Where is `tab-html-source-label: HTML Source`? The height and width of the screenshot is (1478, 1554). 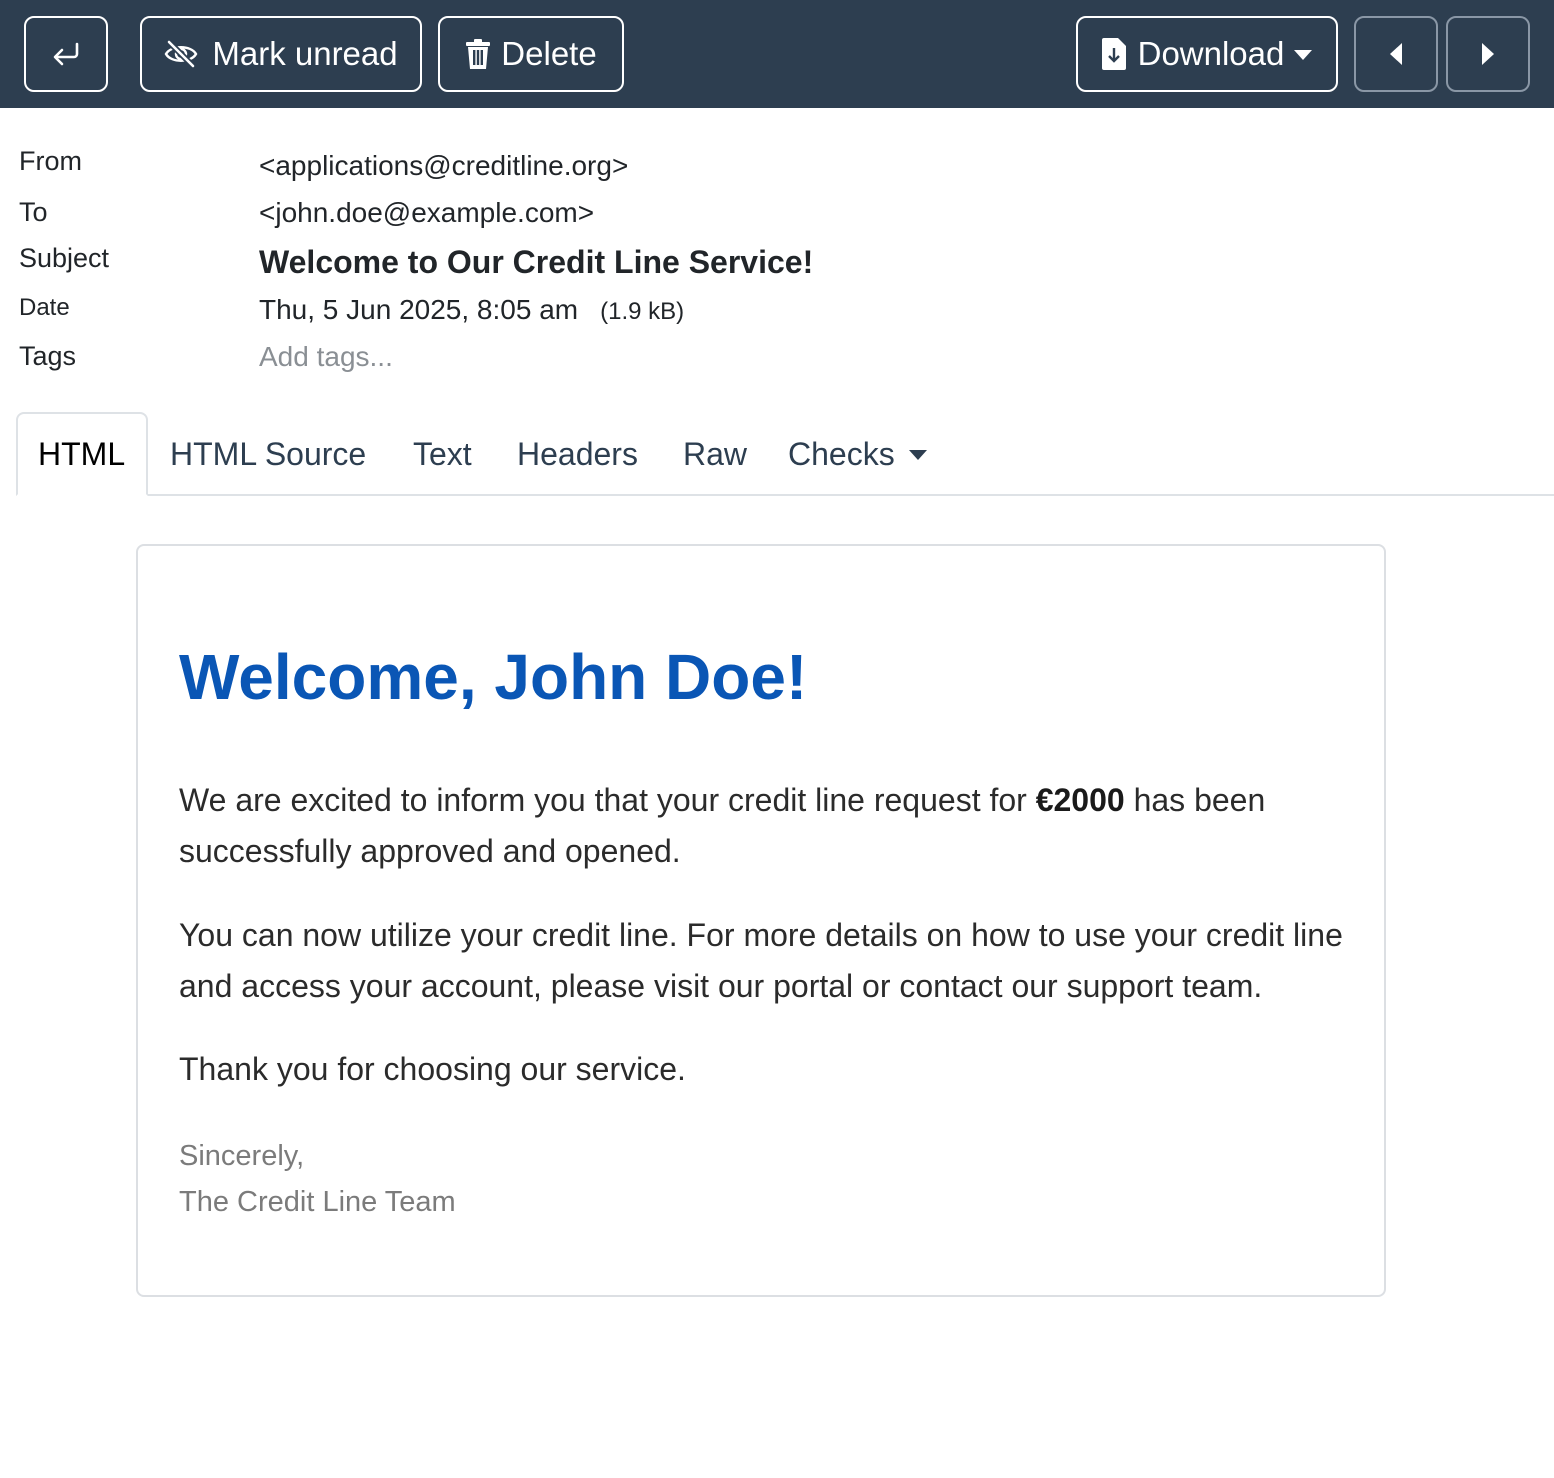 tab-html-source-label: HTML Source is located at coordinates (268, 453).